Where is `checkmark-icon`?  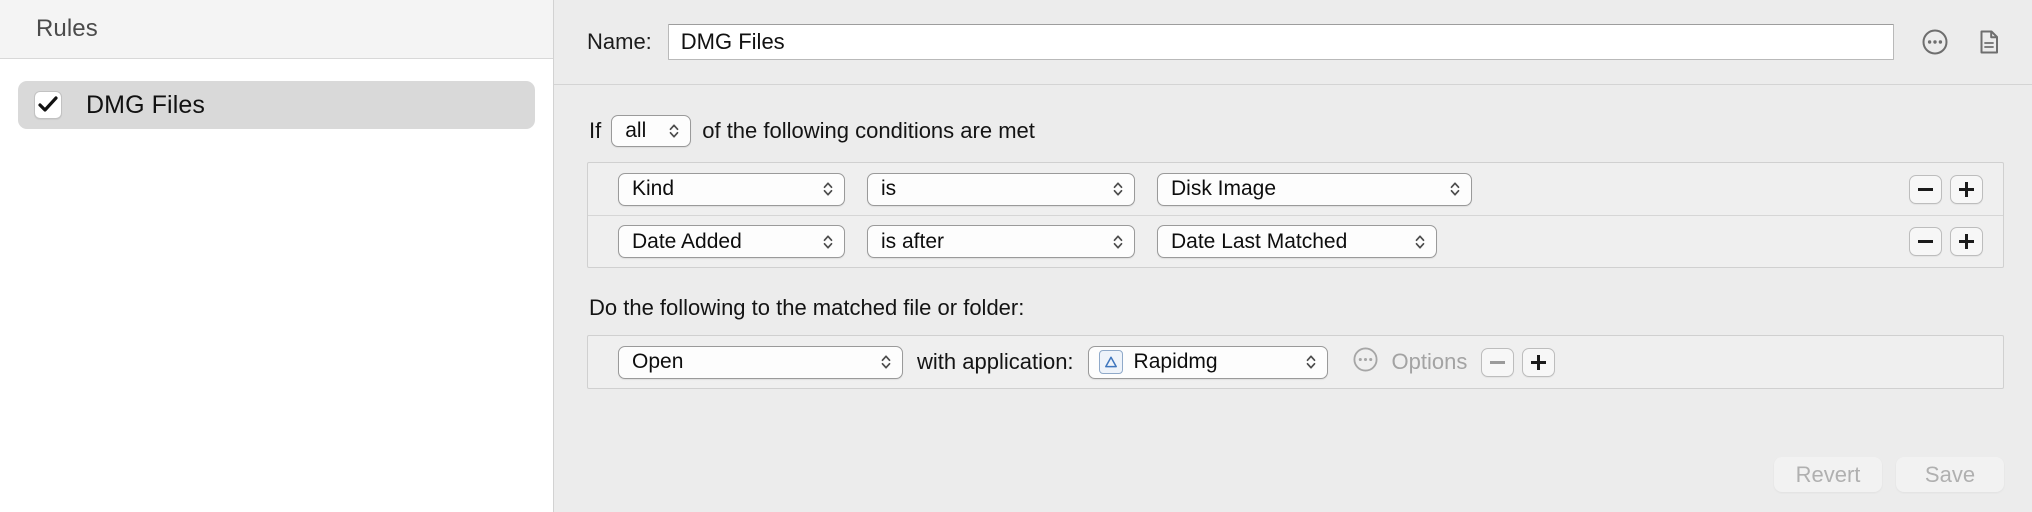 checkmark-icon is located at coordinates (48, 104).